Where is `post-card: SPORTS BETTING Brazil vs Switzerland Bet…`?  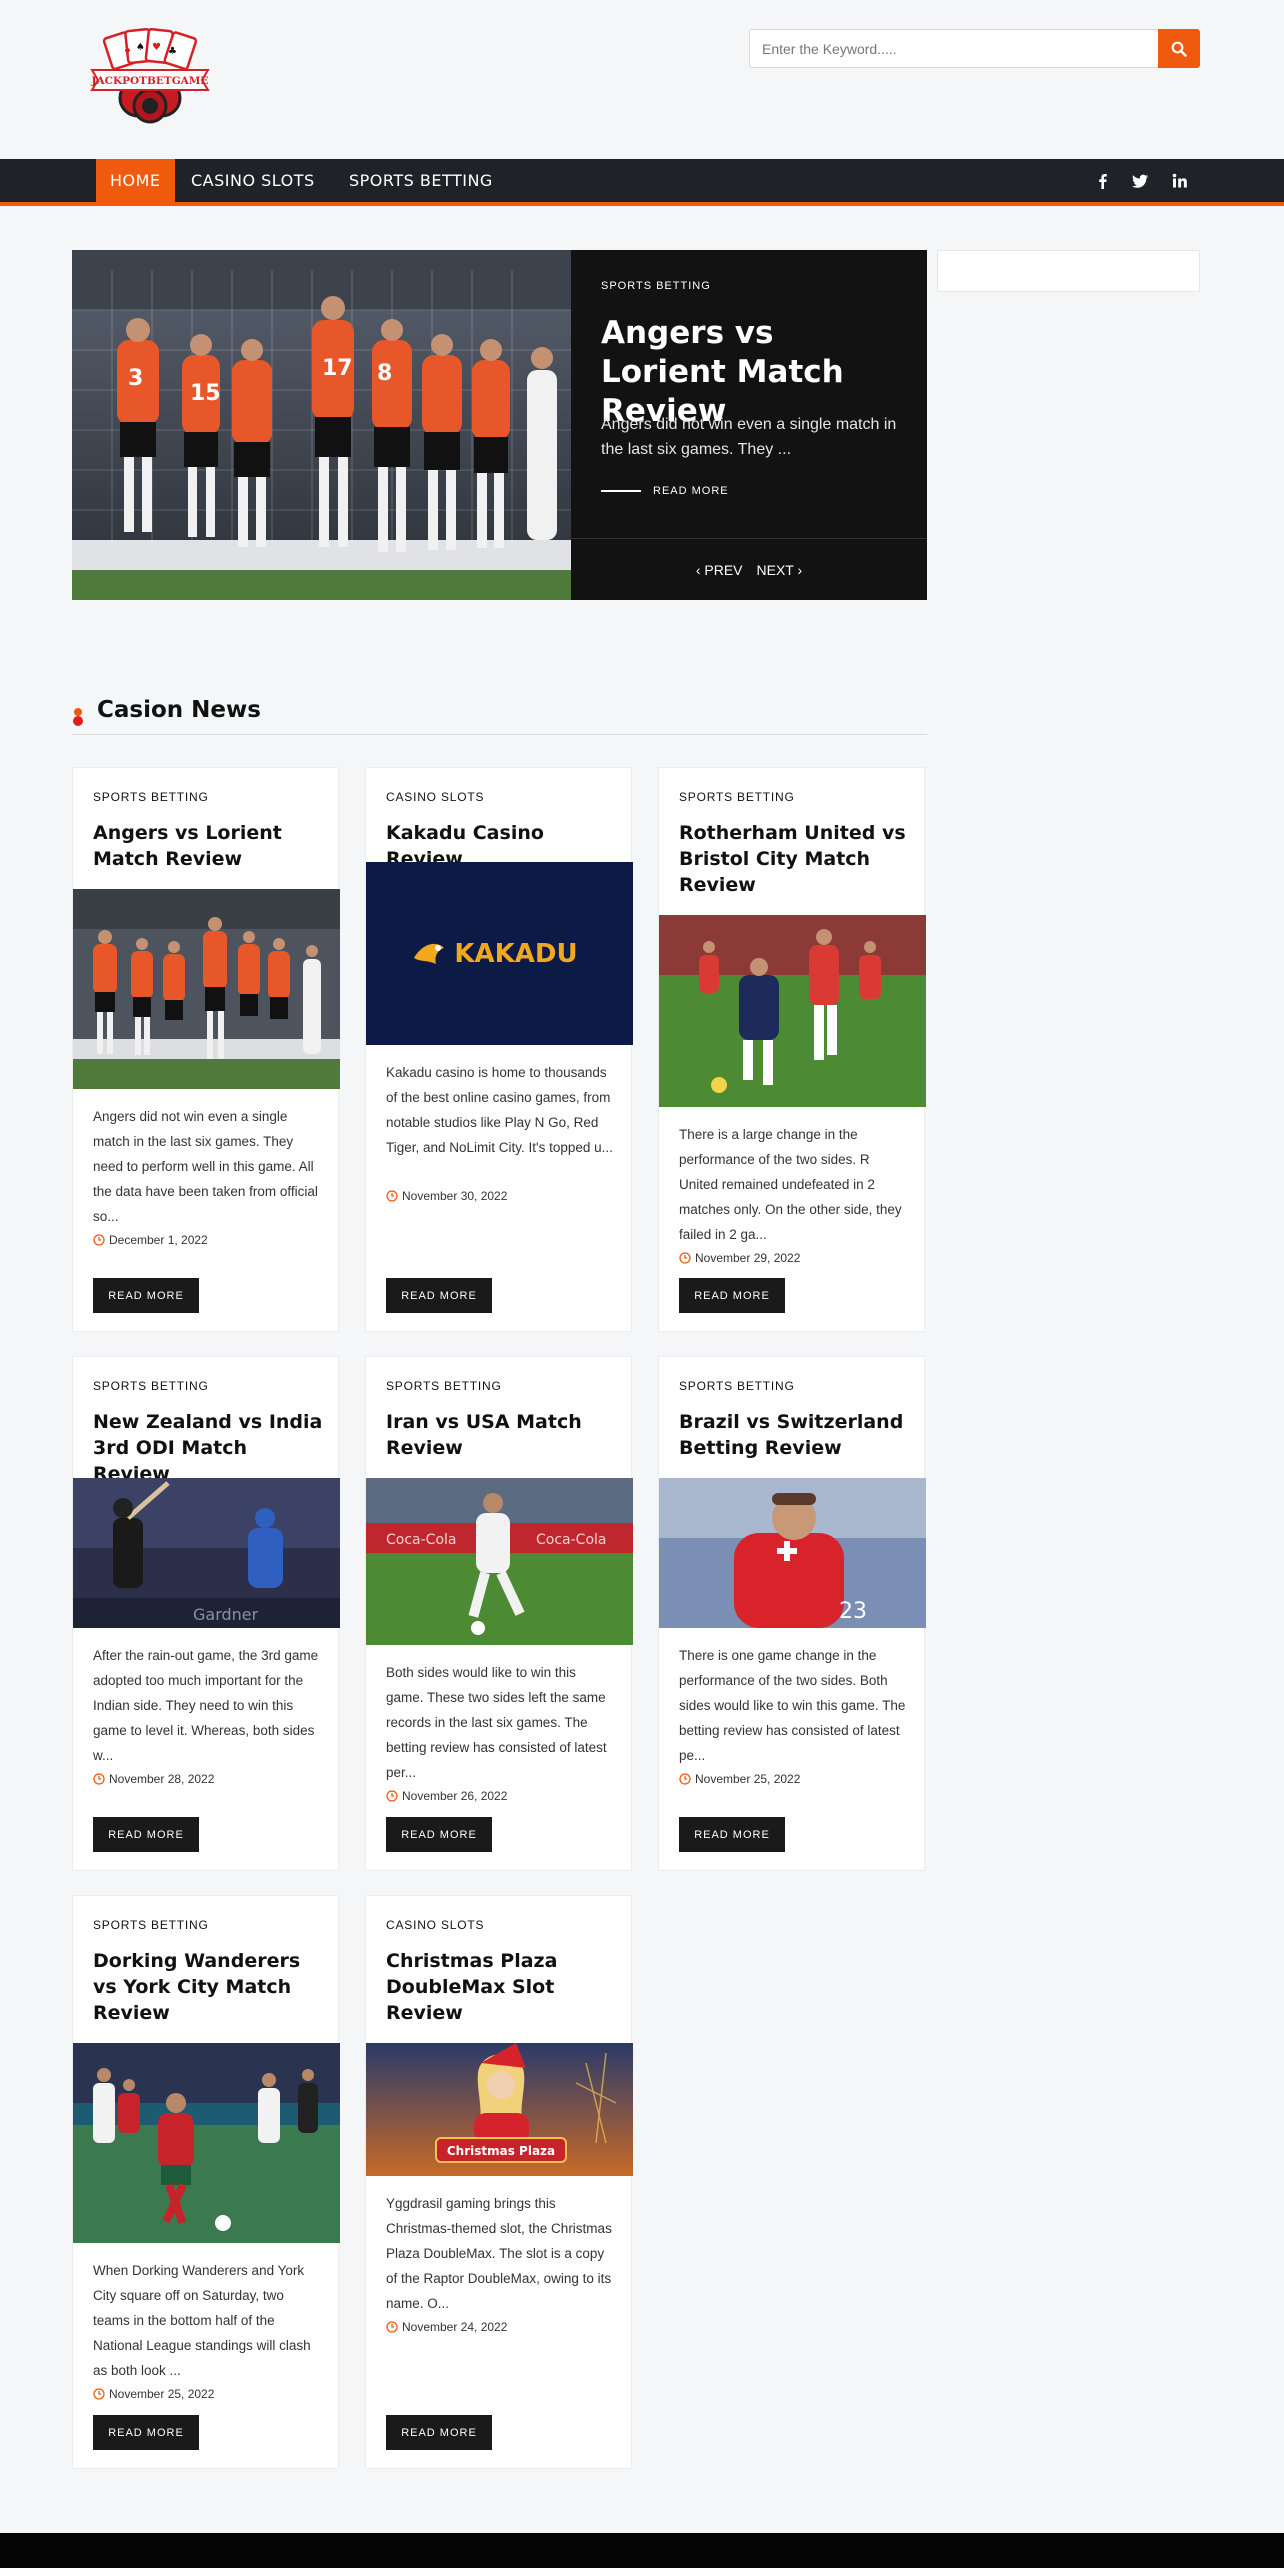
post-card: SPORTS BETTING Brazil vs Switzerland Bet… is located at coordinates (792, 1613).